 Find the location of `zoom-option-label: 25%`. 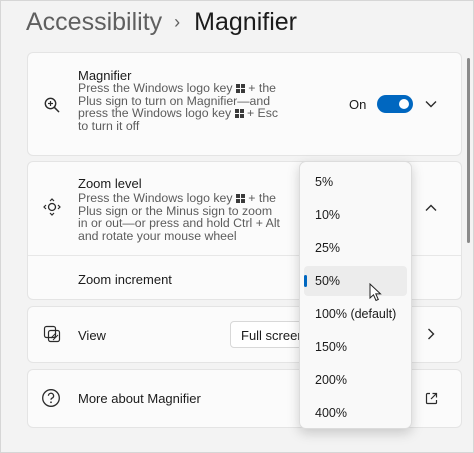

zoom-option-label: 25% is located at coordinates (328, 248).